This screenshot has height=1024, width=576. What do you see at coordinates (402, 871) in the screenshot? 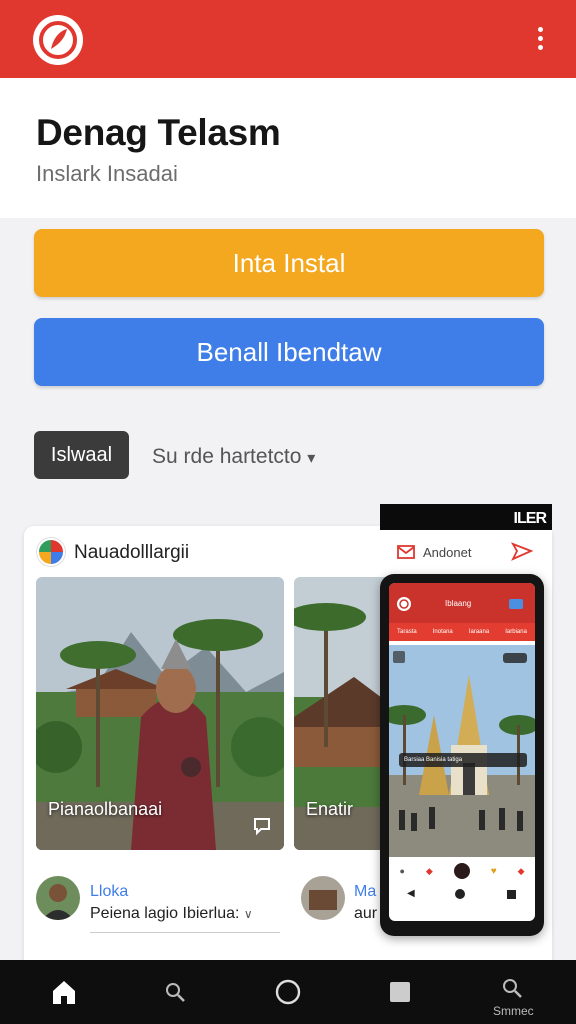
I see `location-icon: ●` at bounding box center [402, 871].